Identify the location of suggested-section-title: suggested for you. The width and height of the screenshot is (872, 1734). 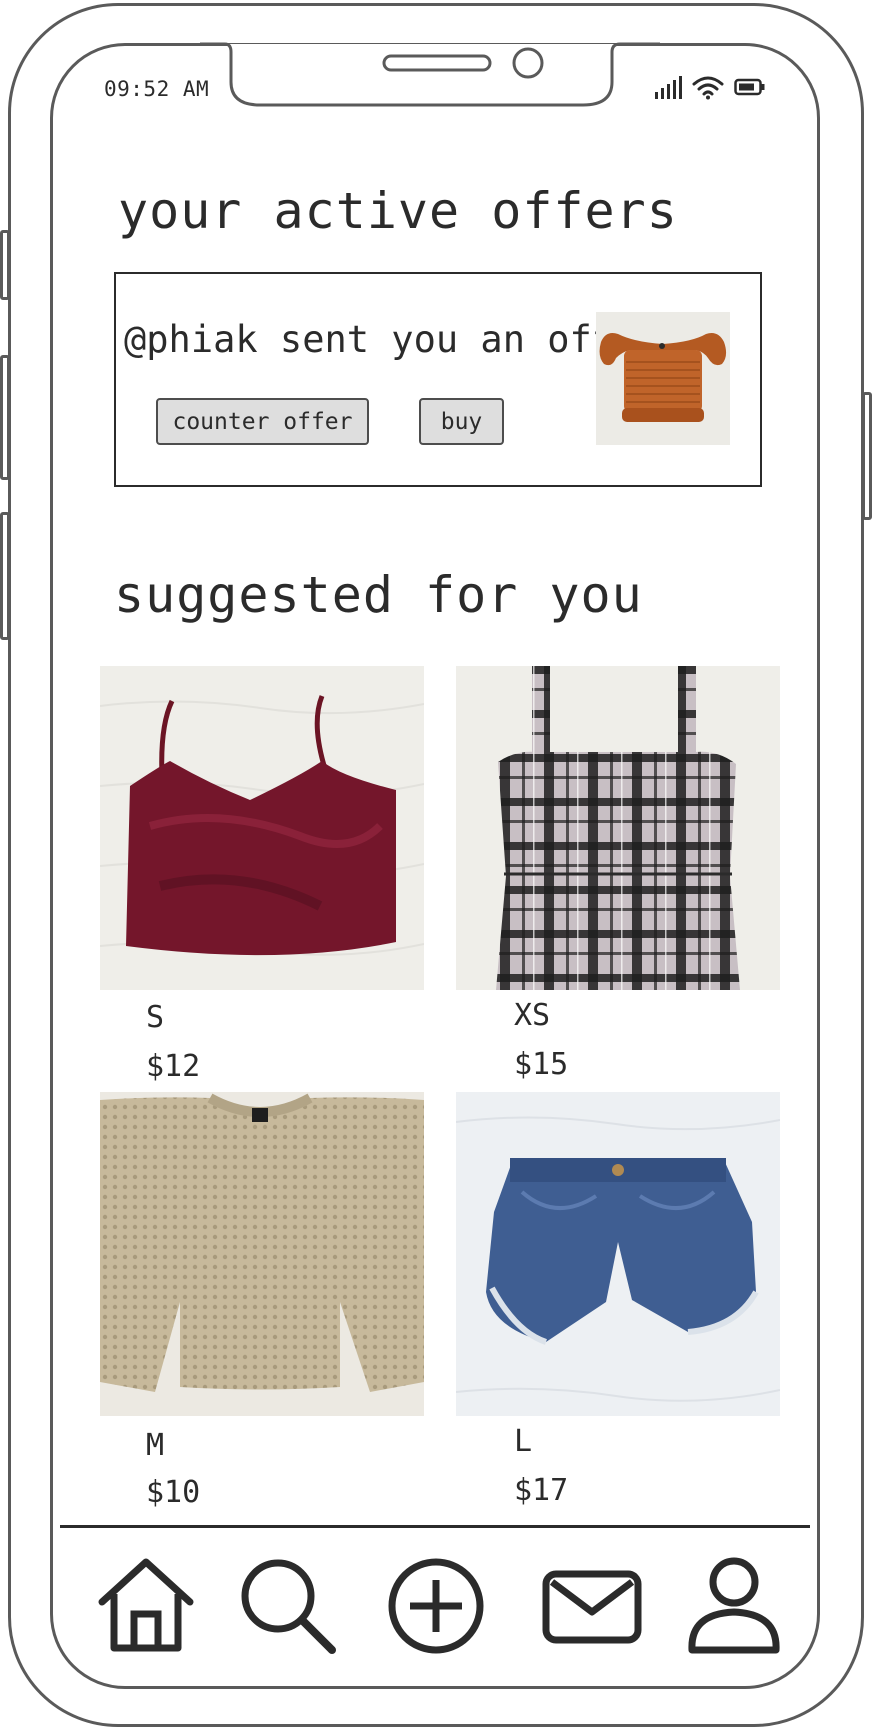
(378, 595).